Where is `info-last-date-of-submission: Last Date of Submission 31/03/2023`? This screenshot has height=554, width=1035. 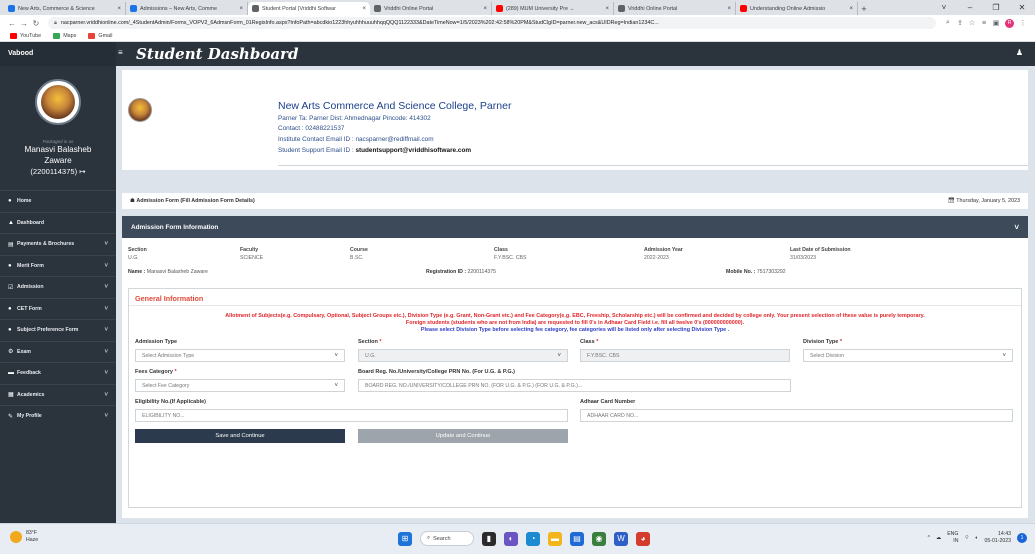
info-last-date-of-submission: Last Date of Submission 31/03/2023 is located at coordinates (820, 254).